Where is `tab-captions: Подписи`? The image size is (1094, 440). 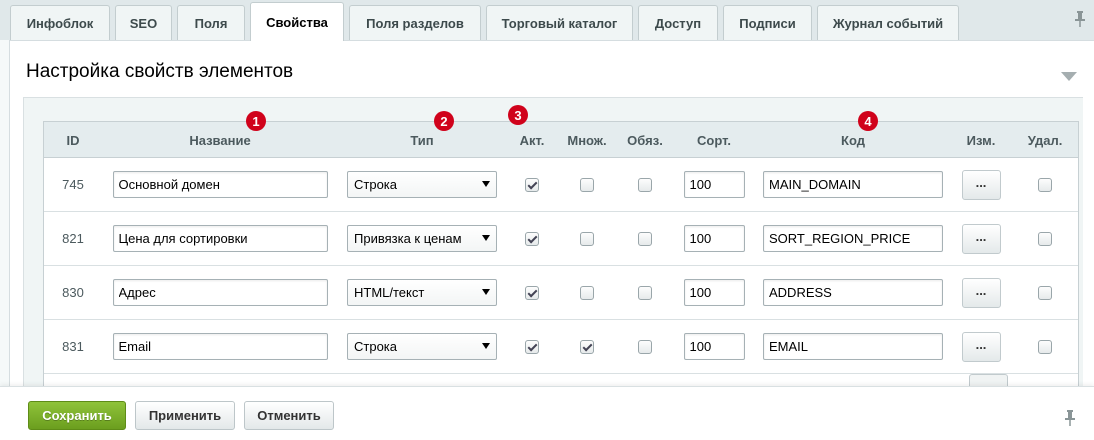 tab-captions: Подписи is located at coordinates (767, 22).